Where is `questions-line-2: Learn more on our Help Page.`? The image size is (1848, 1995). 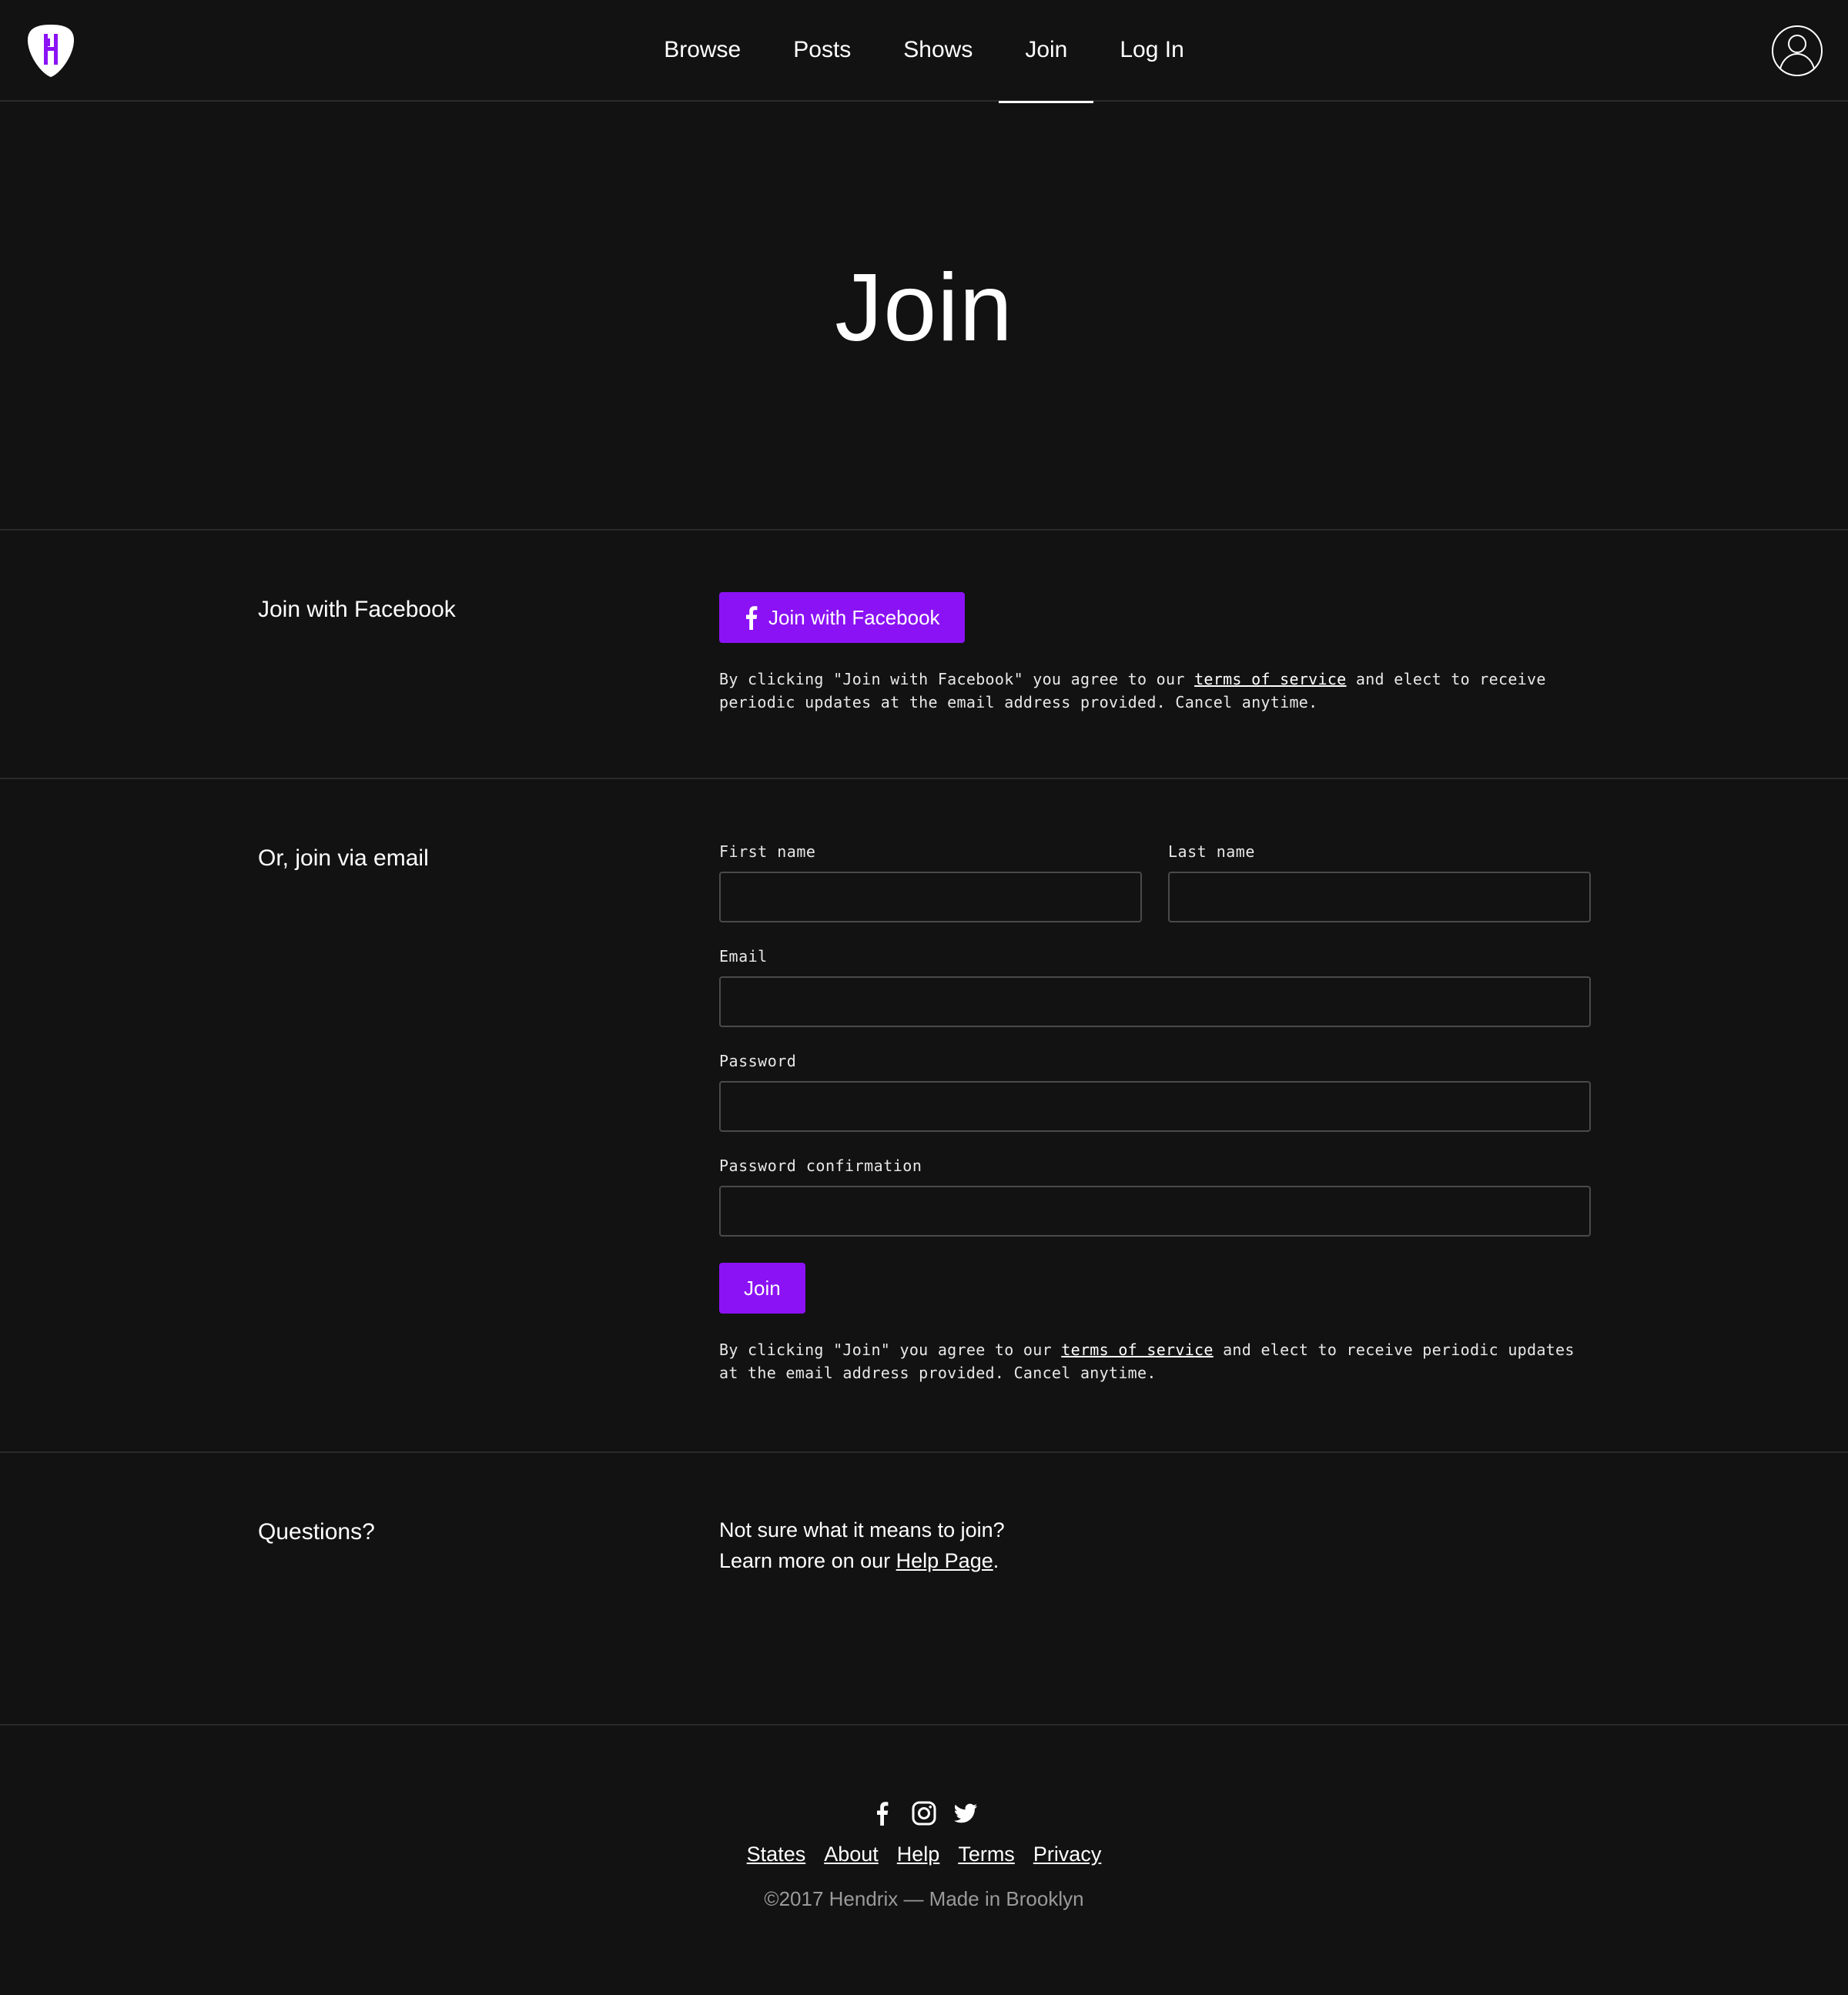
questions-line-2: Learn more on our Help Page. is located at coordinates (1155, 1560).